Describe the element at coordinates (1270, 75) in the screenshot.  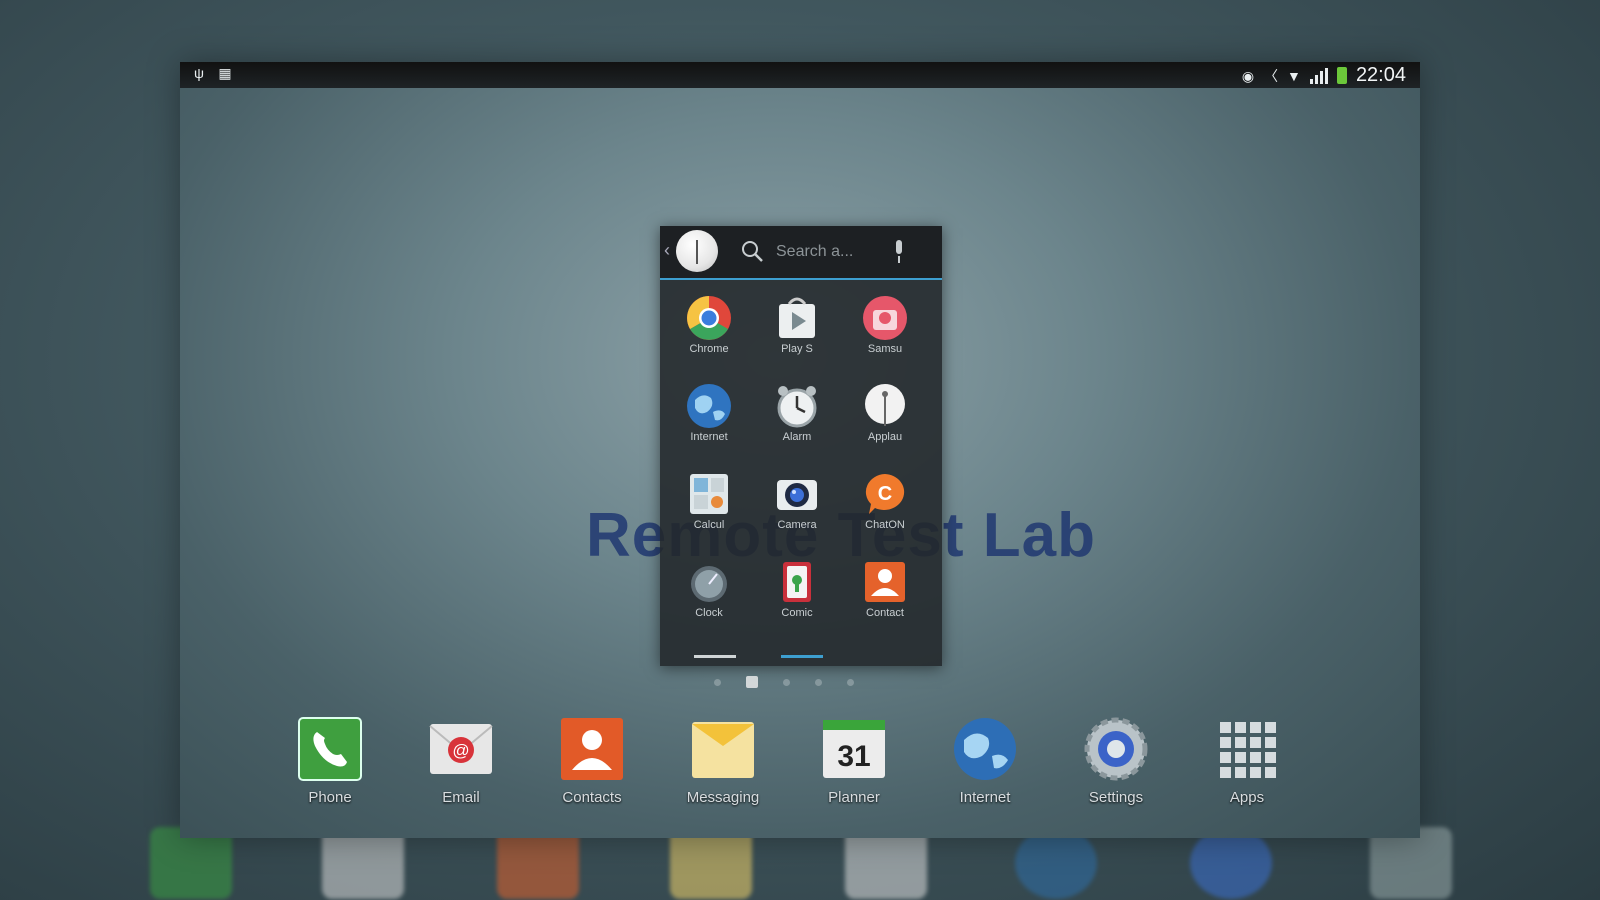
I see `mute-icon: 〈` at that location.